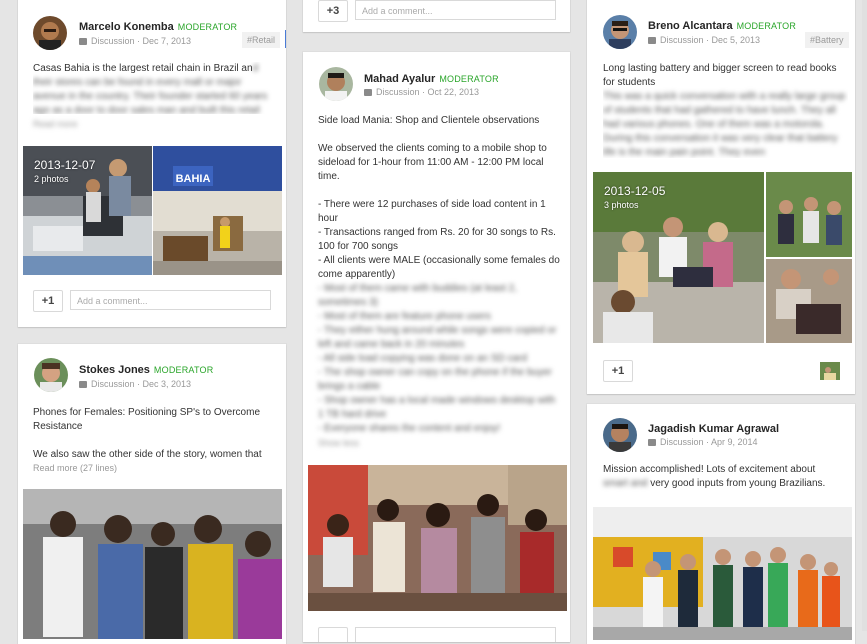  What do you see at coordinates (75, 468) in the screenshot?
I see `read-more-link: Read more (27 lines)` at bounding box center [75, 468].